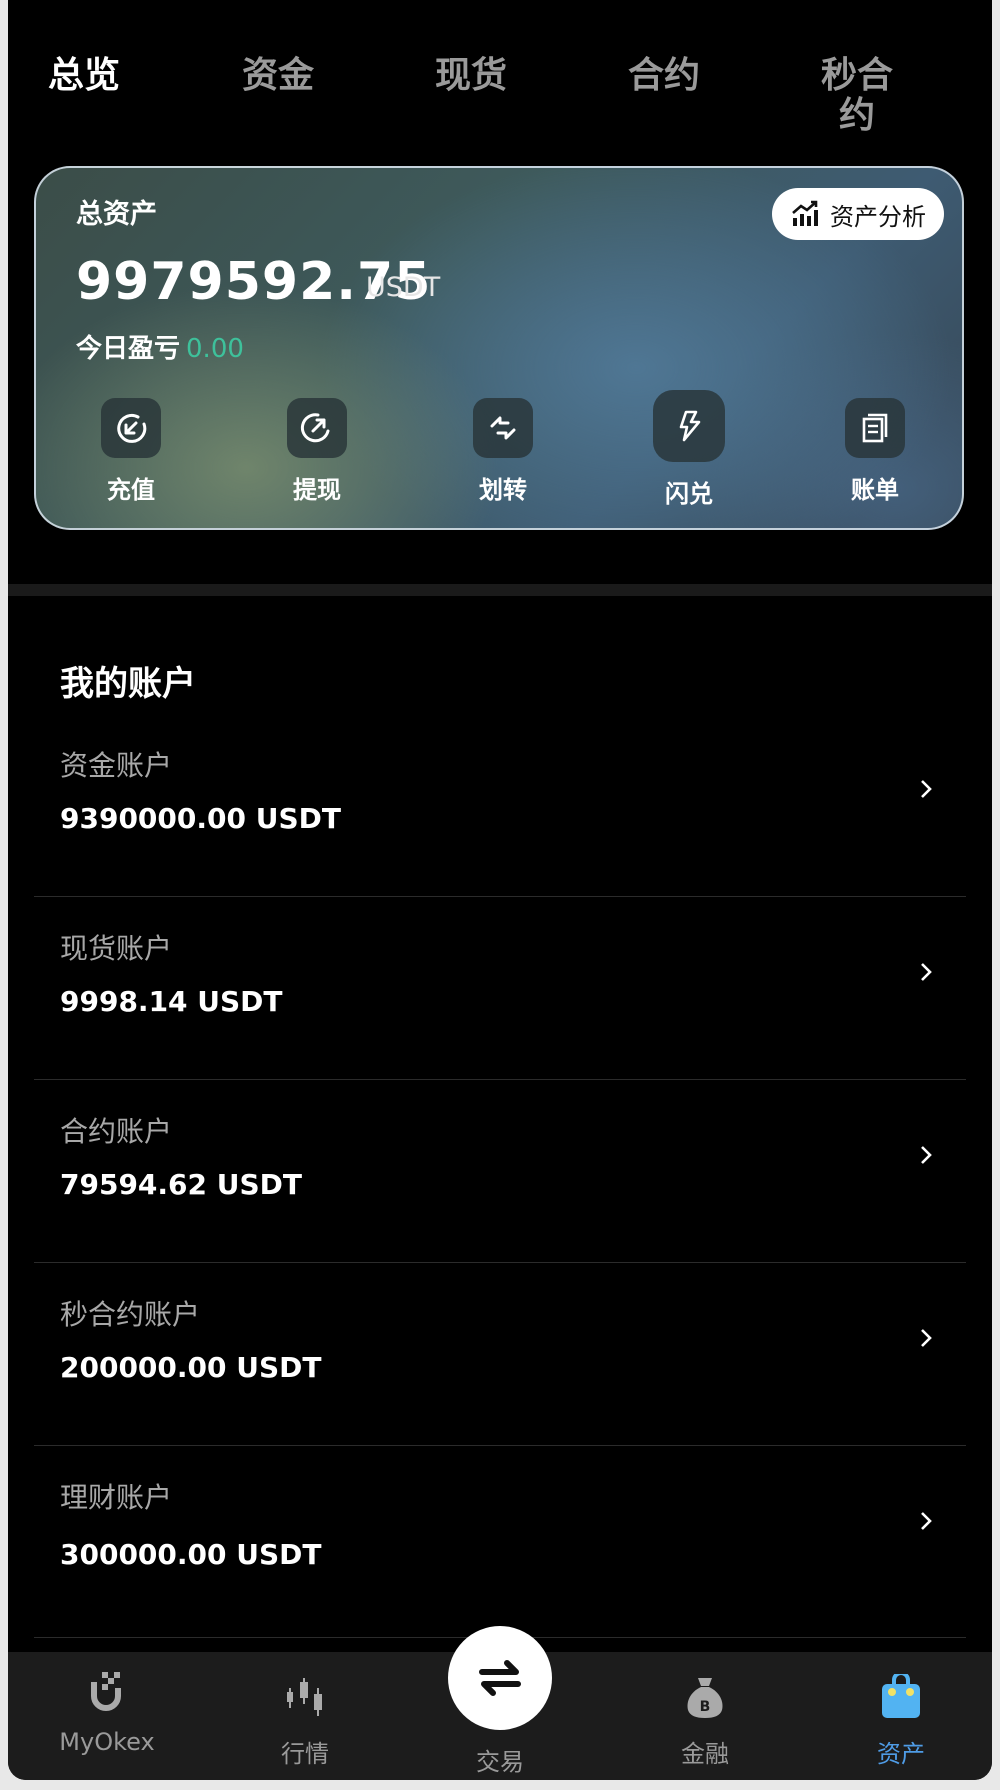  I want to click on total-assets-title: 总资产, so click(116, 214).